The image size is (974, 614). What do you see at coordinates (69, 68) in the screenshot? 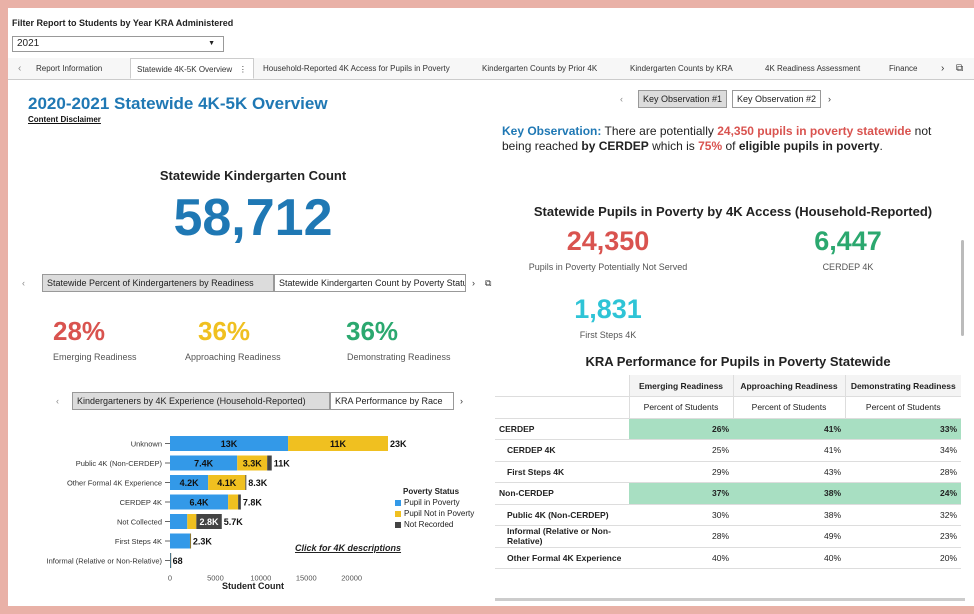
I see `tab-report-information: Report Information` at bounding box center [69, 68].